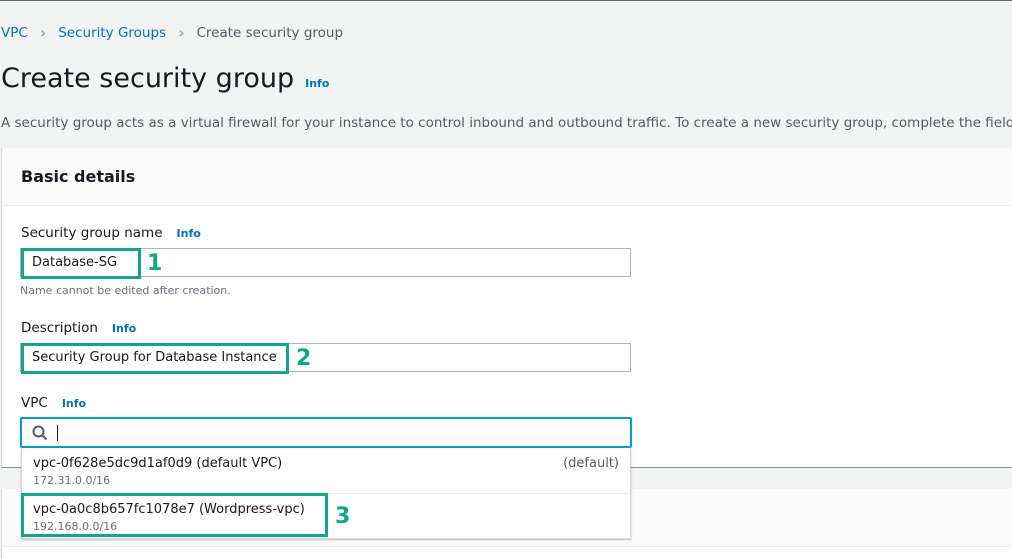 The height and width of the screenshot is (559, 1012). I want to click on security-group-name-label-text: Security group name, so click(92, 233).